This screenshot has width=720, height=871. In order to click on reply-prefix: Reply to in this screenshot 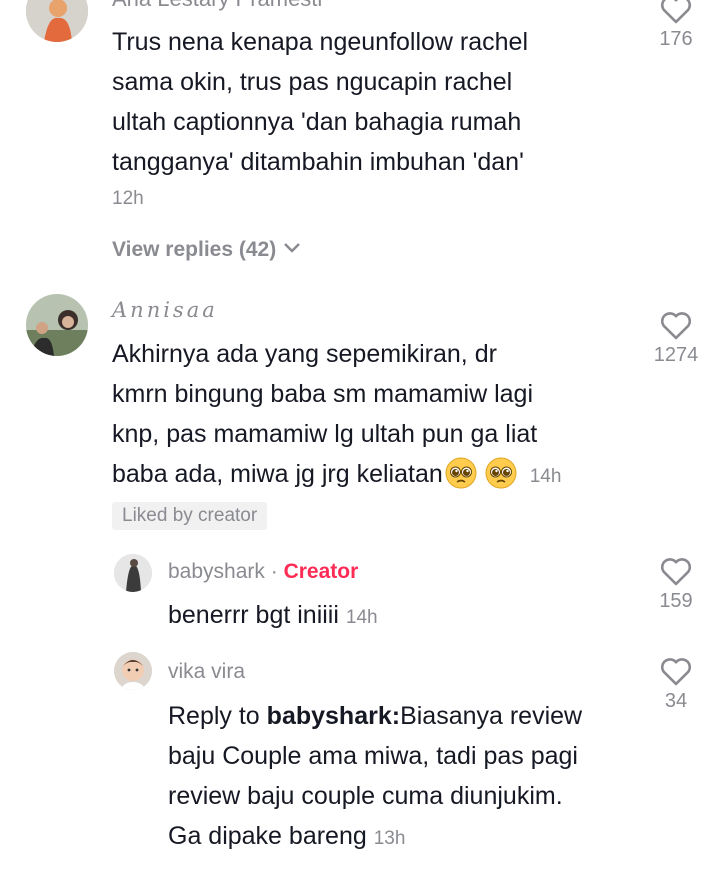, I will do `click(217, 716)`.